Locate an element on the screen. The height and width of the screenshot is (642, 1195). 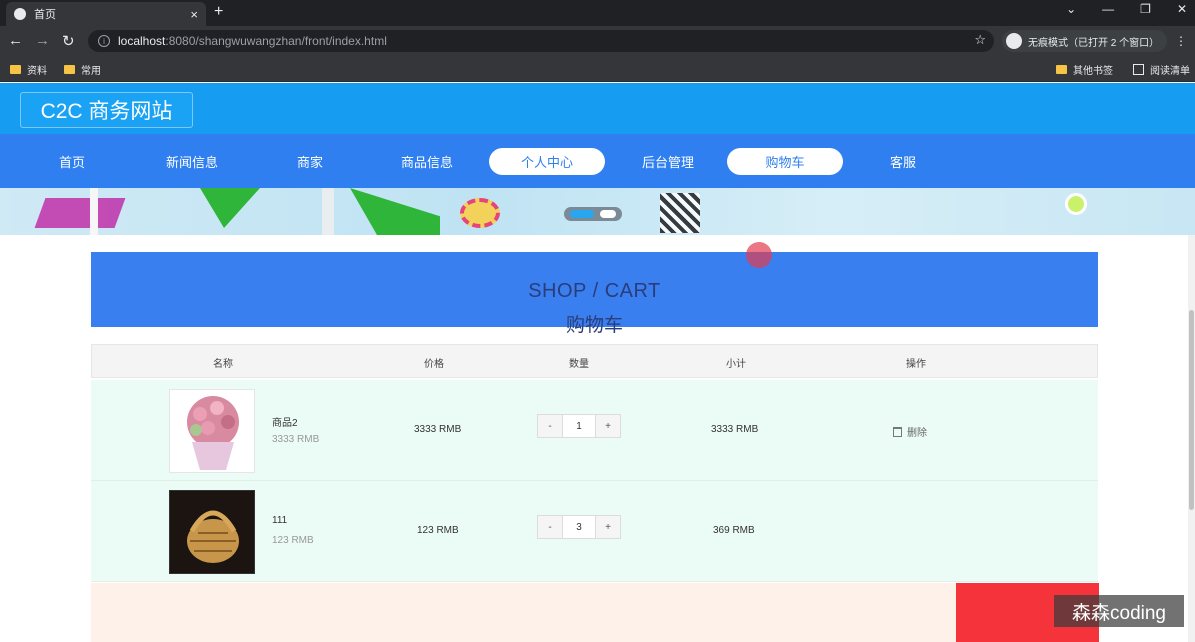
url-path: :8080/shangwuwangzhan/front/index.html is located at coordinates (276, 41).